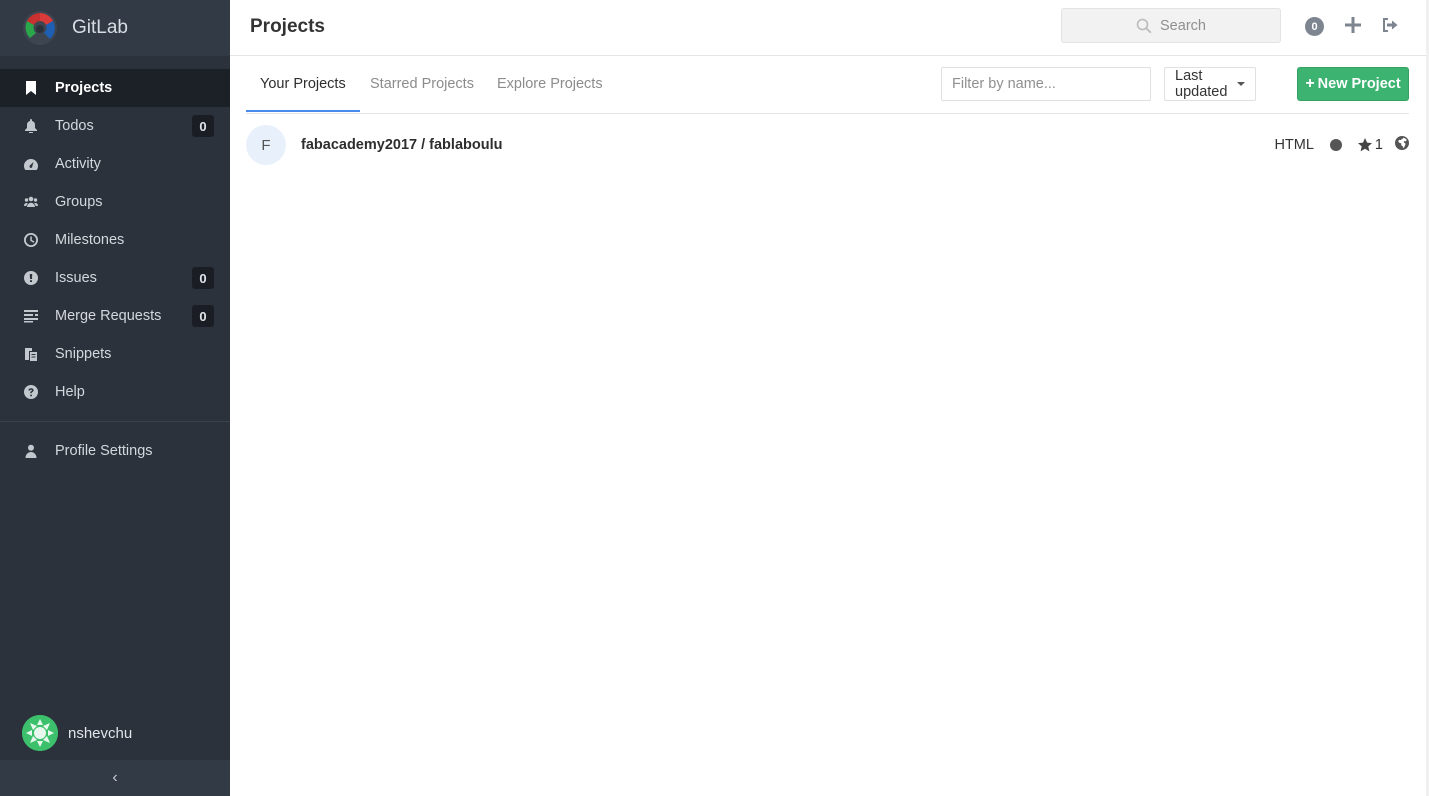 The image size is (1429, 796). What do you see at coordinates (1314, 26) in the screenshot?
I see `todos-header-badge: 0` at bounding box center [1314, 26].